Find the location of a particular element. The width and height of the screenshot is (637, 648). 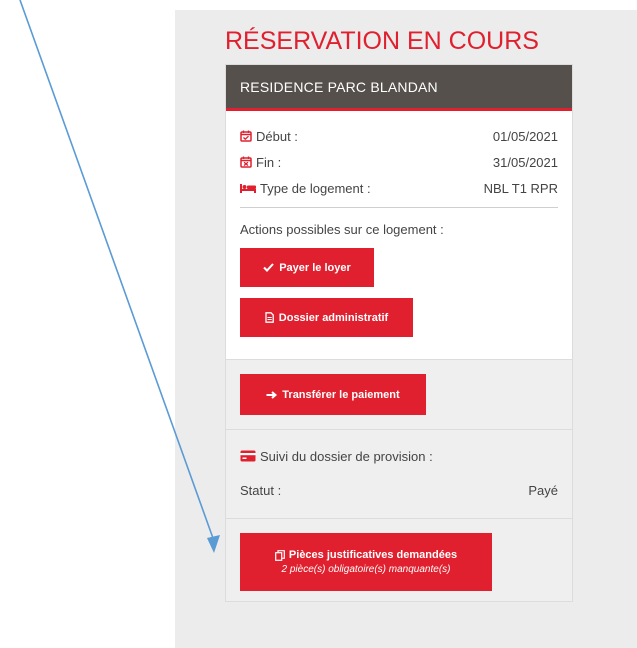

debut-label: Début : is located at coordinates (277, 136).